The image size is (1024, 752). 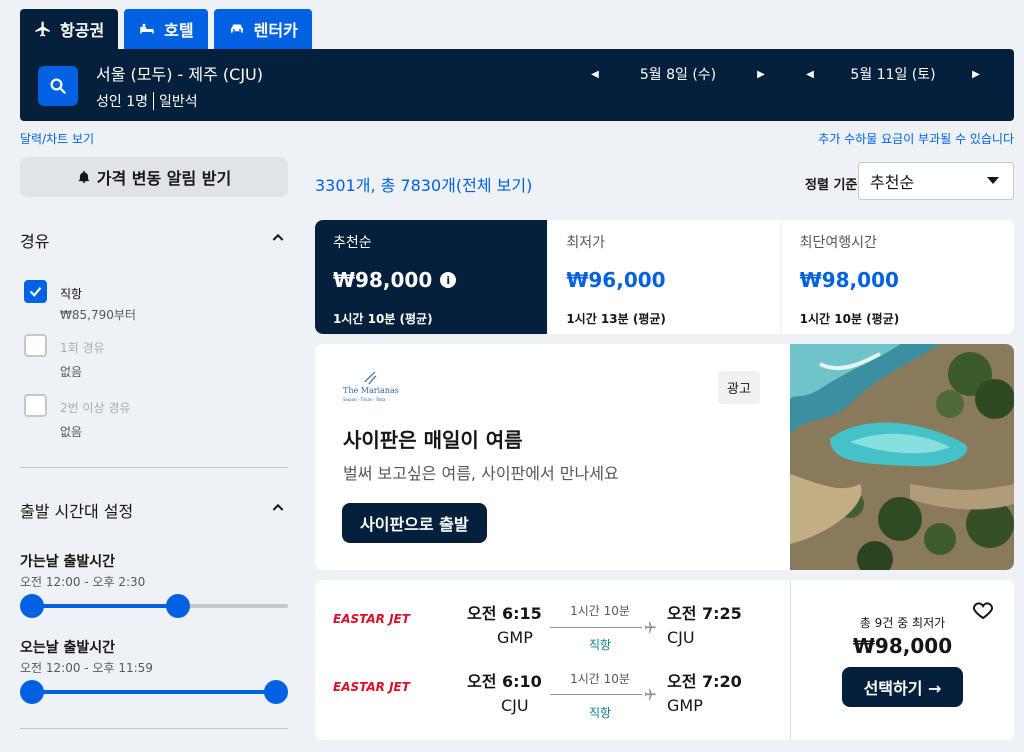 What do you see at coordinates (515, 705) in the screenshot?
I see `leg2-departure-code: CJU` at bounding box center [515, 705].